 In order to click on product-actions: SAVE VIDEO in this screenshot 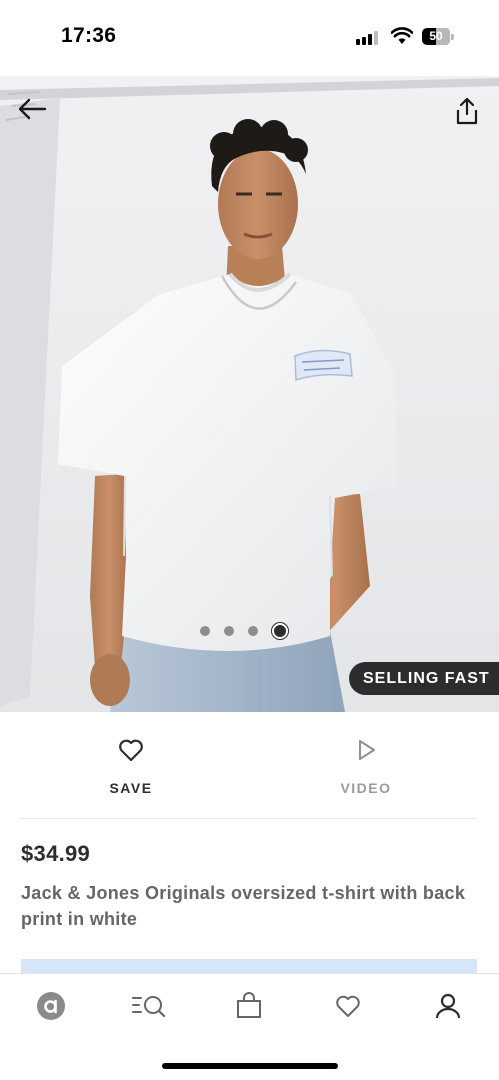, I will do `click(249, 765)`.